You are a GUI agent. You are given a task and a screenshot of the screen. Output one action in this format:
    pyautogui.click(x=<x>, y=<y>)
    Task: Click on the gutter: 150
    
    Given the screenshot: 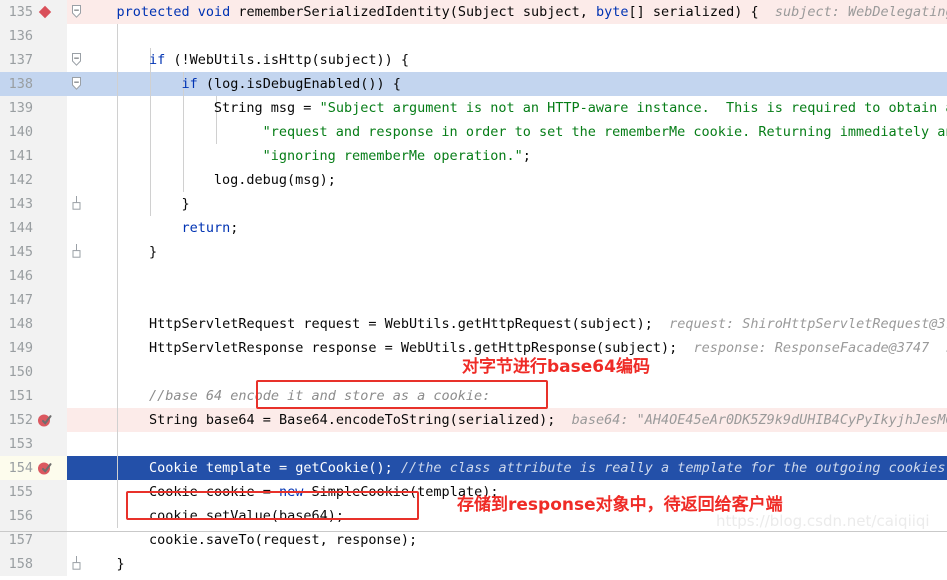 What is the action you would take?
    pyautogui.click(x=33, y=372)
    